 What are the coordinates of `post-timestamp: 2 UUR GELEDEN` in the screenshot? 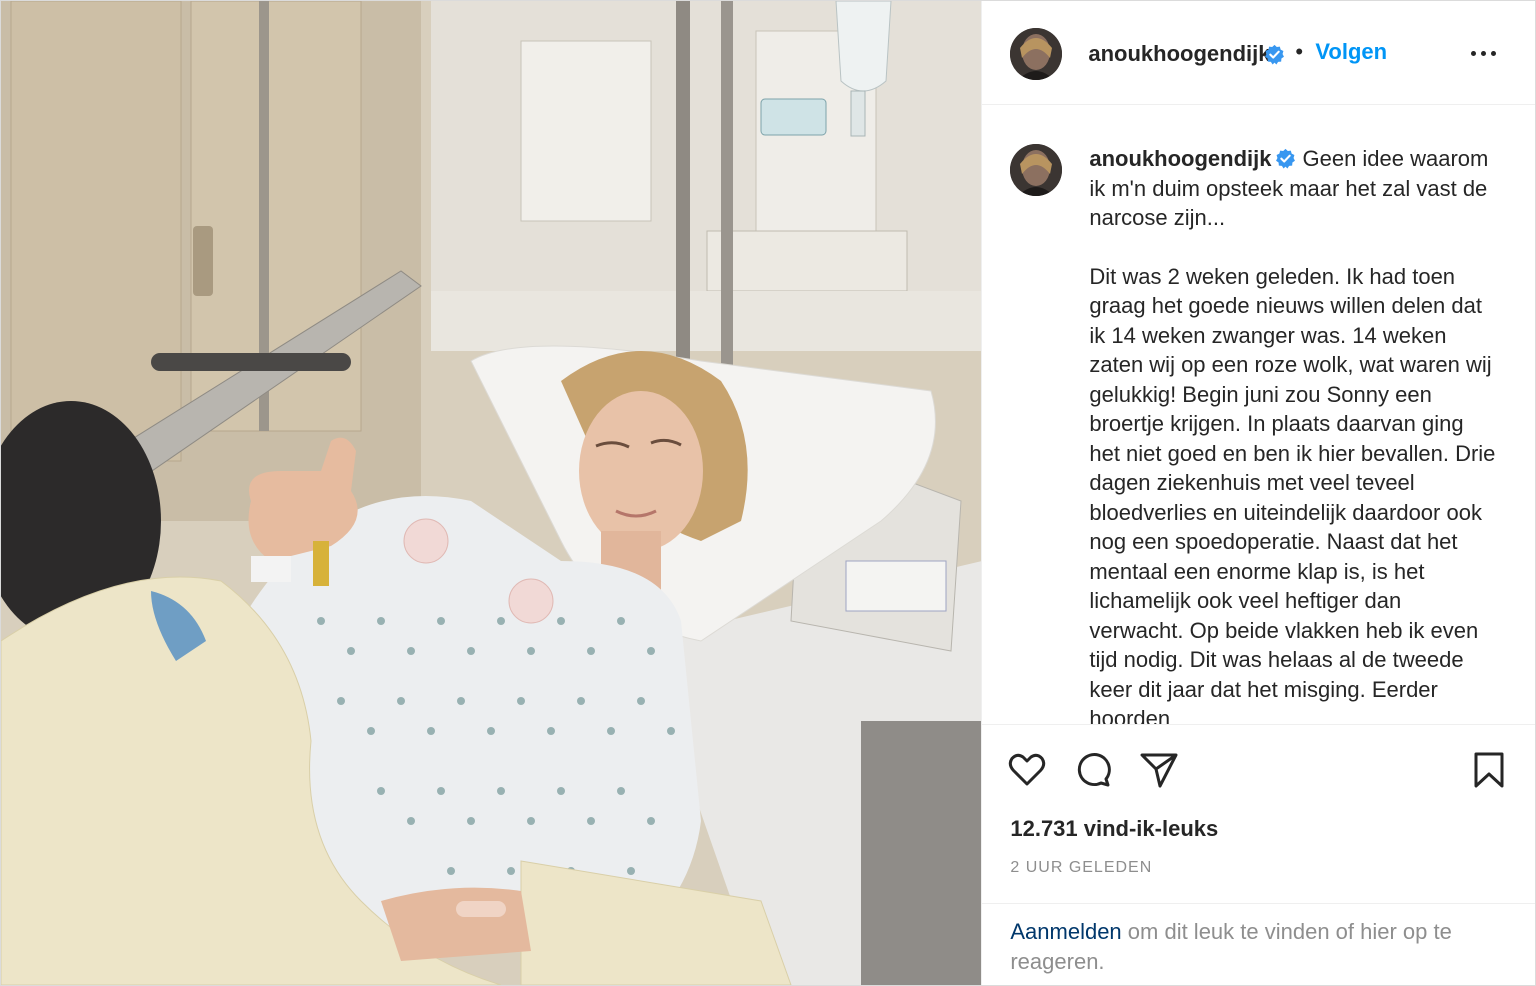 It's located at (1081, 868).